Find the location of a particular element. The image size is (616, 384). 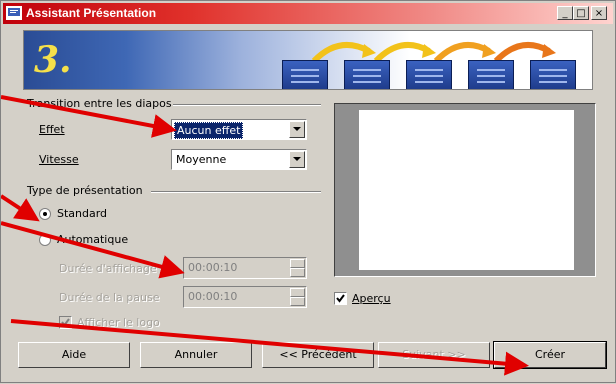

wizard-banner: 3. is located at coordinates (308, 60).